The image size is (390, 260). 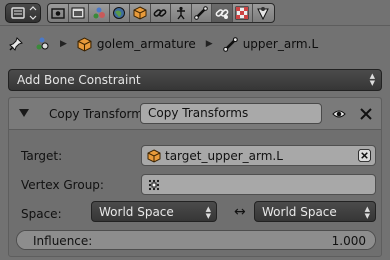 What do you see at coordinates (196, 240) in the screenshot?
I see `influence-slider: Influence: 1.000` at bounding box center [196, 240].